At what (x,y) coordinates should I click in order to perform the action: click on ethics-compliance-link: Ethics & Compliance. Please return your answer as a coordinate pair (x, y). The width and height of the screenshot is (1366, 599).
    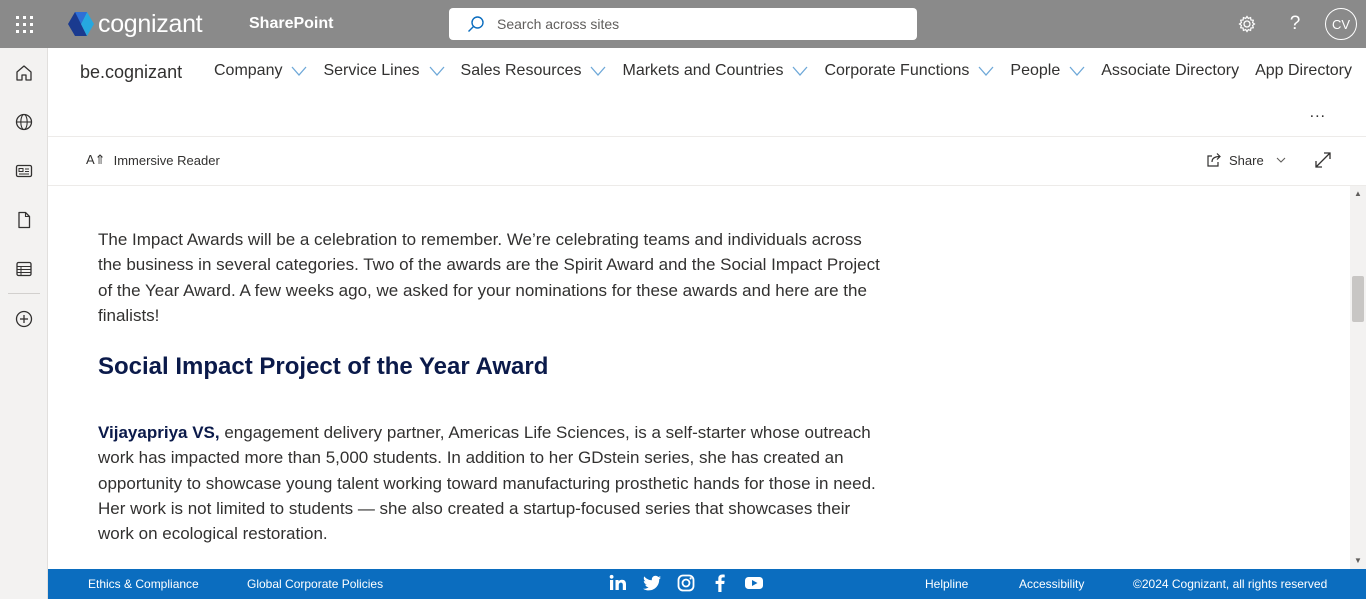
    Looking at the image, I should click on (143, 584).